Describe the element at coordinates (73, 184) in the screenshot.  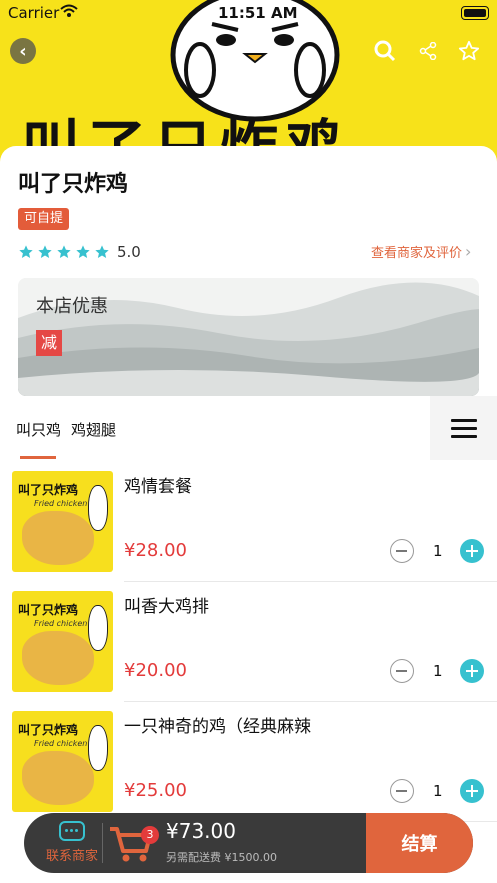
I see `shop-name: 叫了只炸鸡` at that location.